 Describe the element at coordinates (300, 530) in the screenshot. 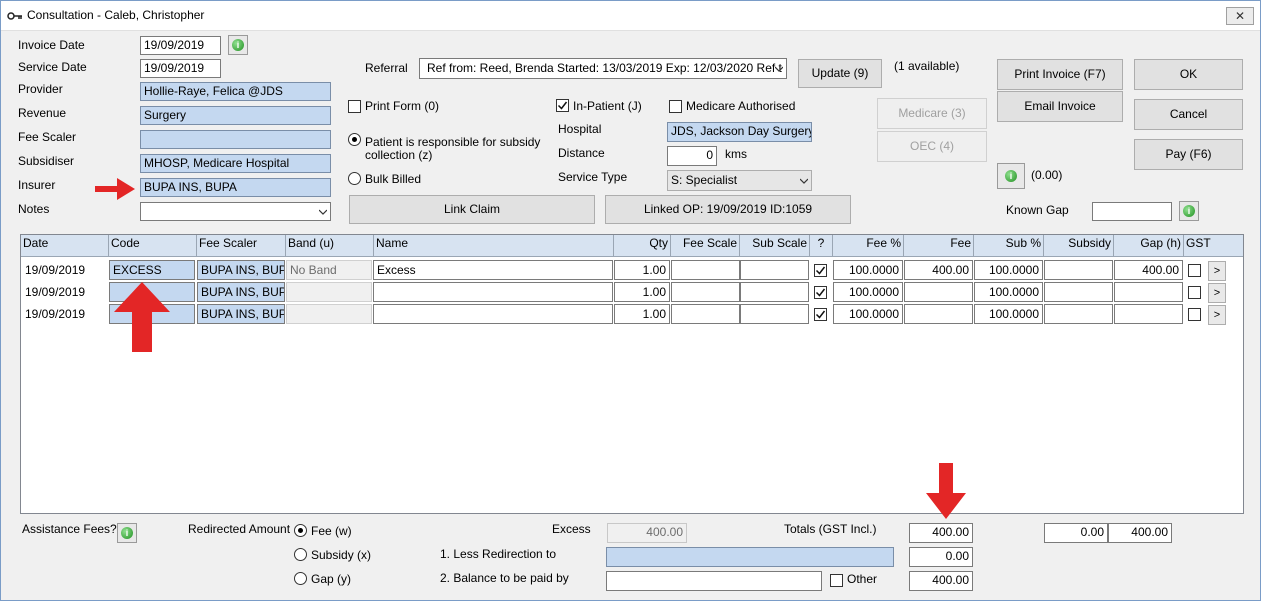

I see `fee-radio` at that location.